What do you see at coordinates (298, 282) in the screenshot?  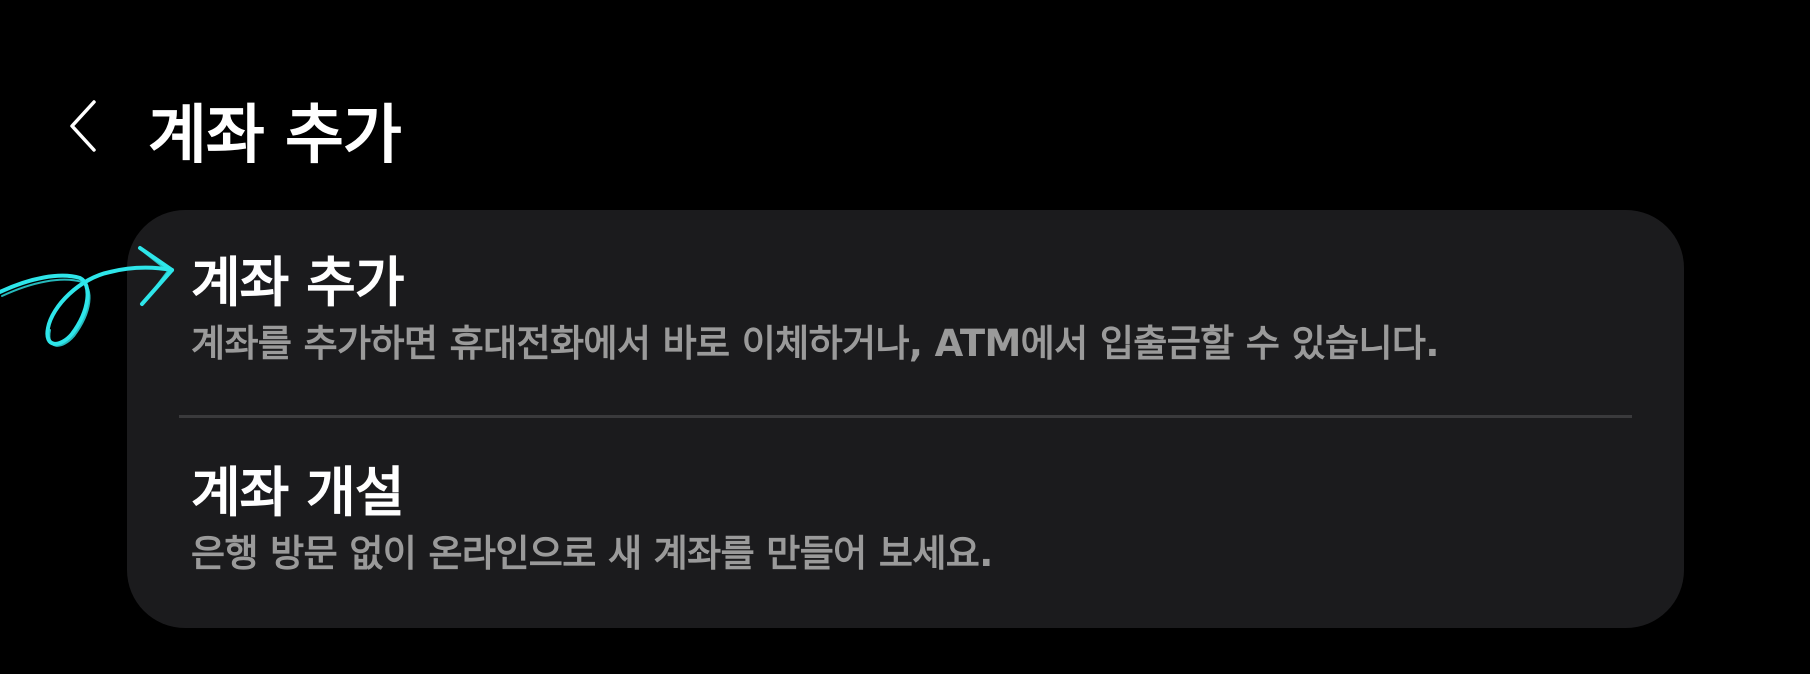 I see `add-account-title: 계좌 추가` at bounding box center [298, 282].